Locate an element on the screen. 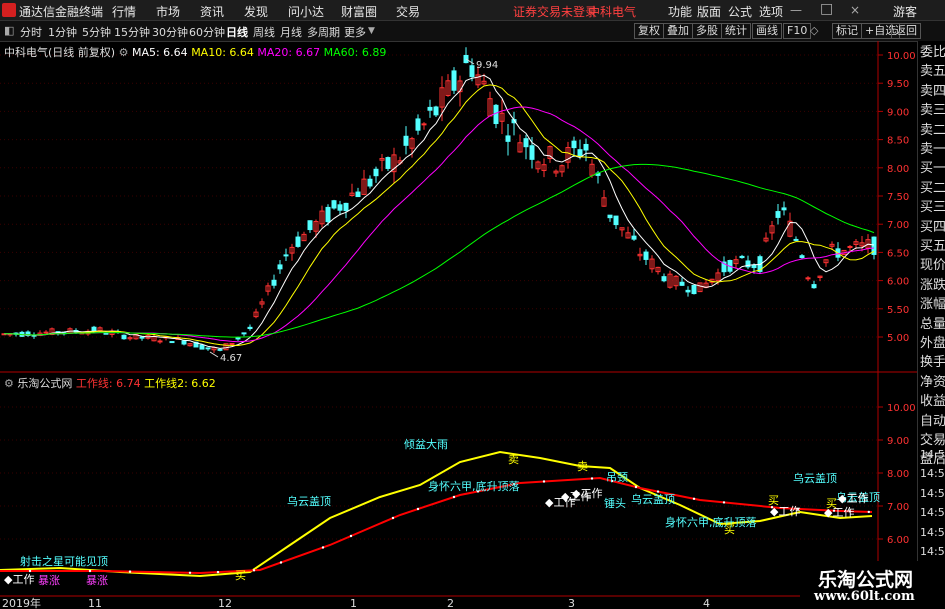 This screenshot has height=609, width=945. menu-jiaoyi: 交易 is located at coordinates (408, 11).